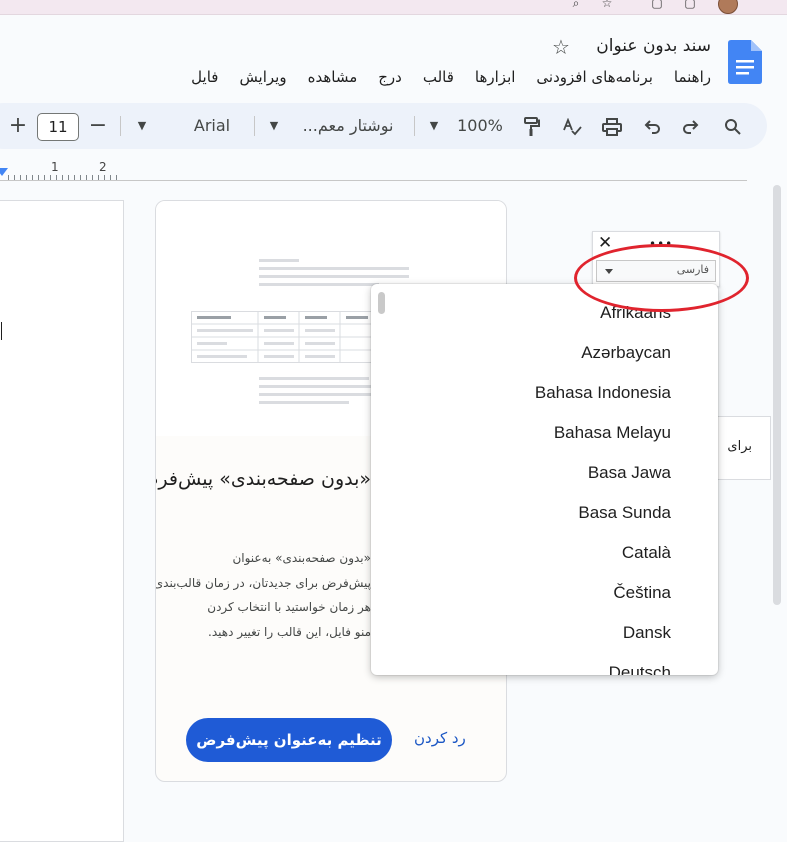 The image size is (787, 842). I want to click on chevron-down-icon, so click(609, 271).